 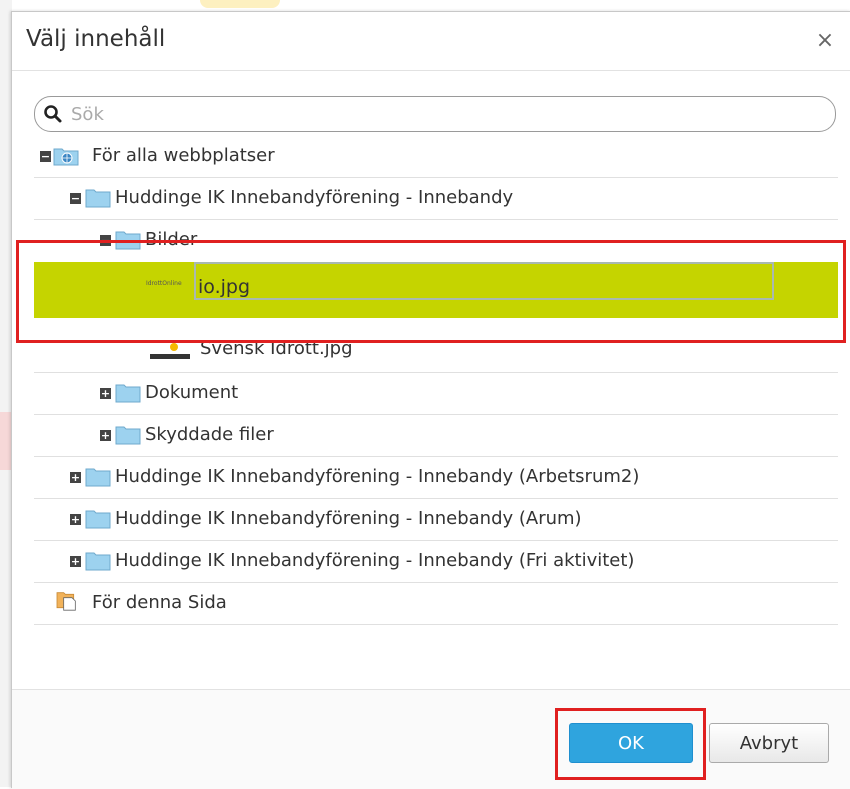 I want to click on tree-node-skyddade-filer: + Skyddade filer, so click(x=436, y=436).